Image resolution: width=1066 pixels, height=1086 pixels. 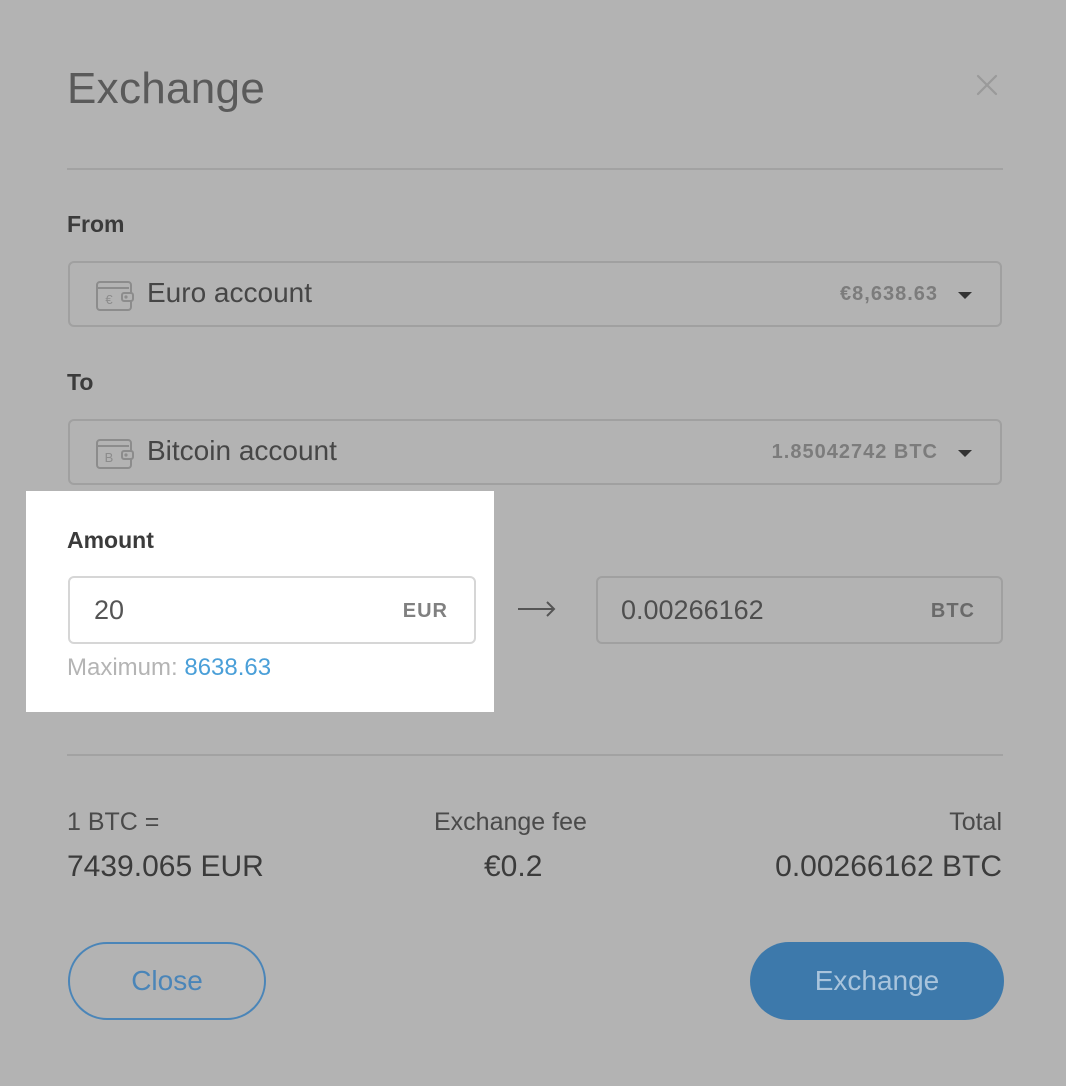 I want to click on bitcoin-symbol: B, so click(x=109, y=457).